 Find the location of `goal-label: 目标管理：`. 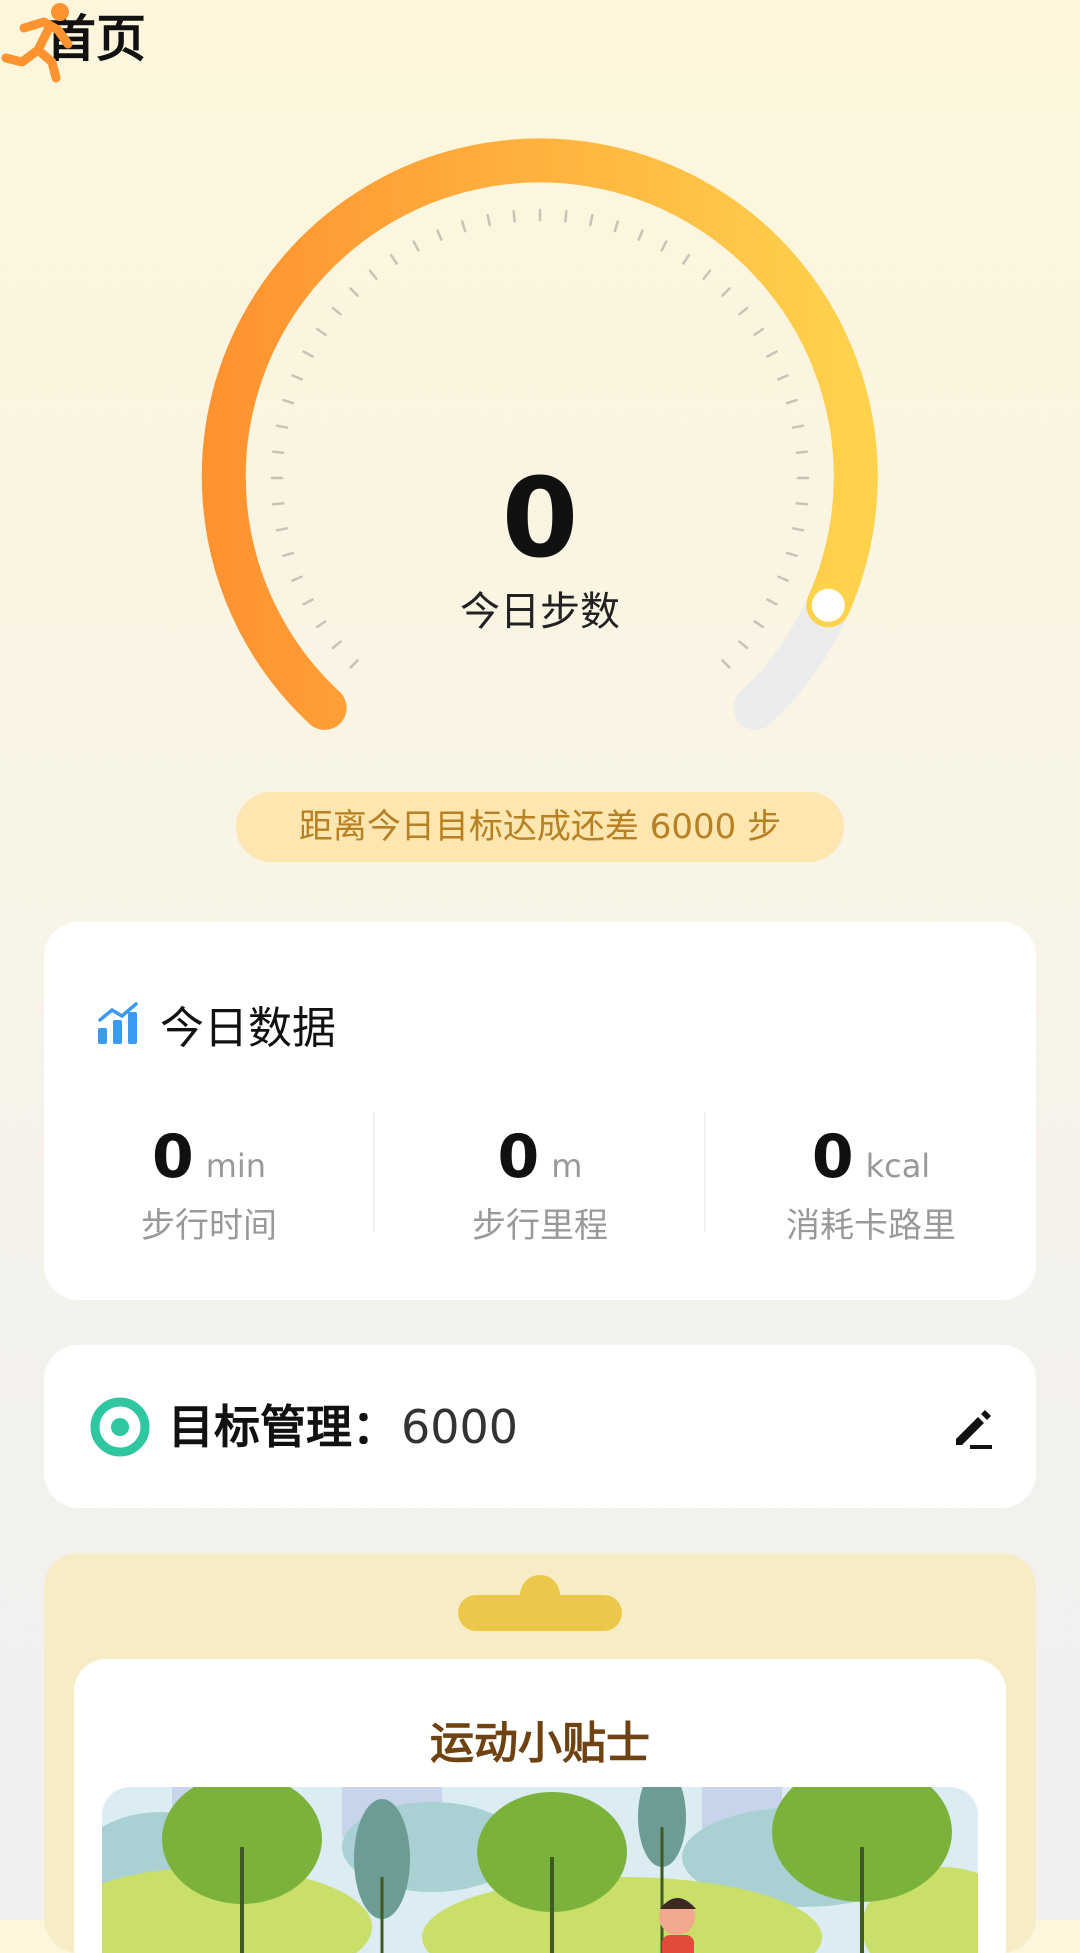

goal-label: 目标管理： is located at coordinates (283, 1427).